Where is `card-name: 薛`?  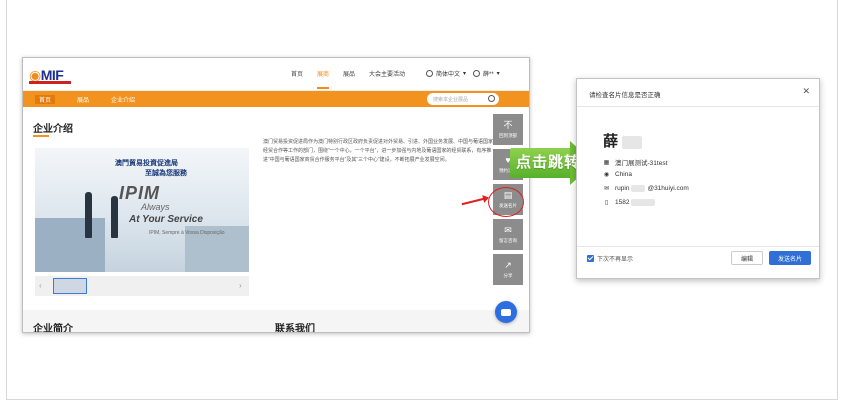
card-name: 薛 is located at coordinates (623, 140).